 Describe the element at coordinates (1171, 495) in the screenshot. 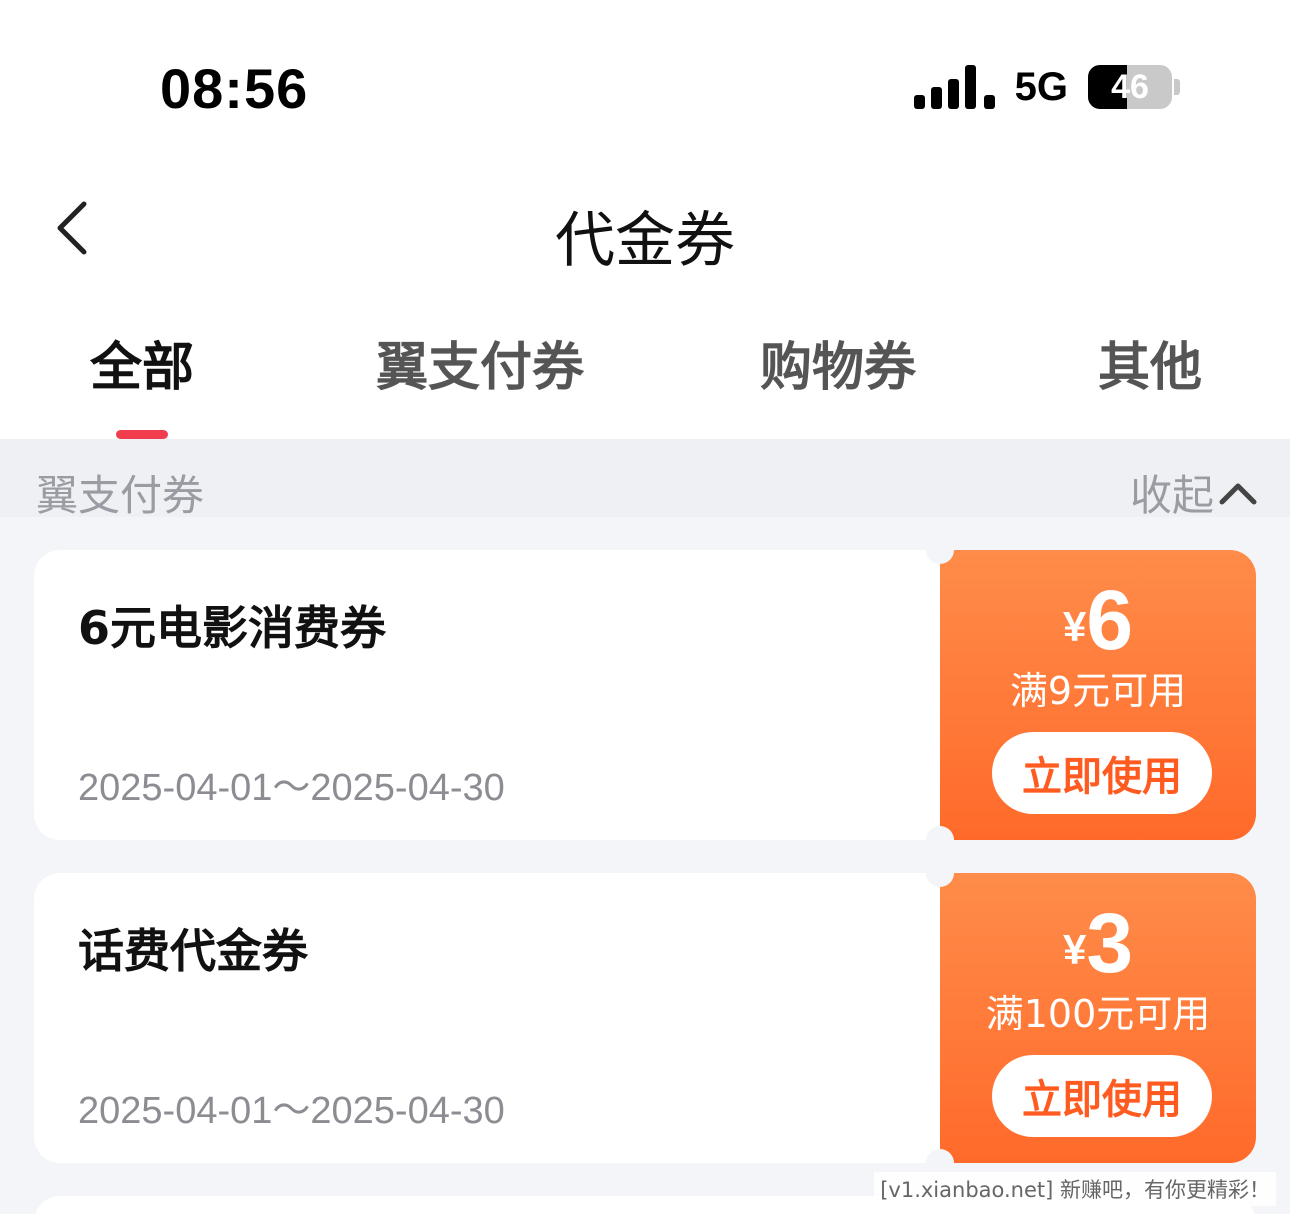

I see `collapse-label: 收起` at that location.